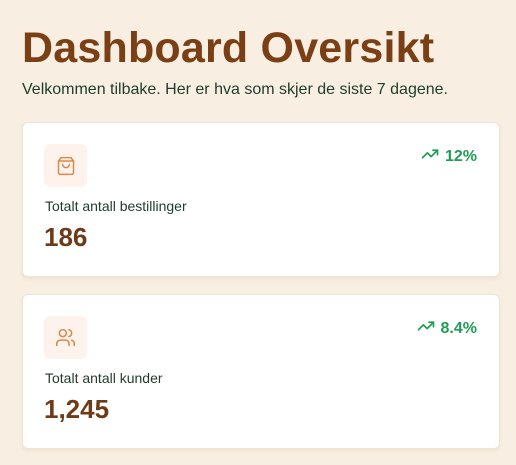 The width and height of the screenshot is (516, 465). What do you see at coordinates (460, 156) in the screenshot?
I see `trend-value: 12%` at bounding box center [460, 156].